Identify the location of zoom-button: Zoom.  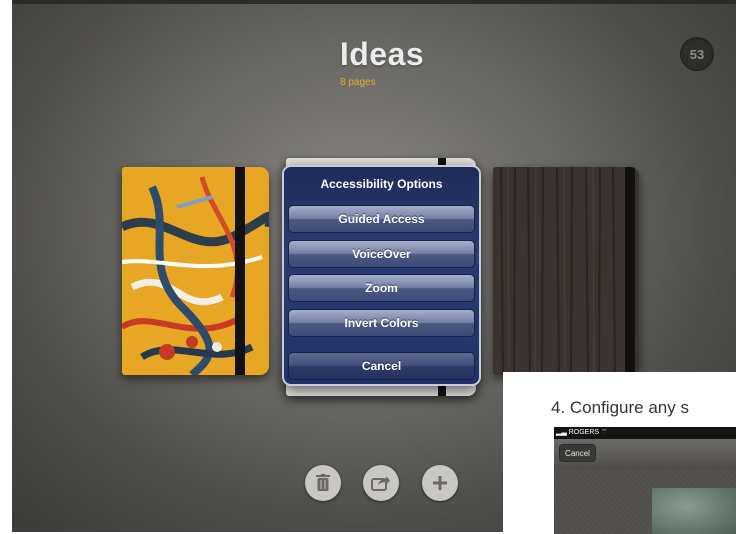
(381, 288).